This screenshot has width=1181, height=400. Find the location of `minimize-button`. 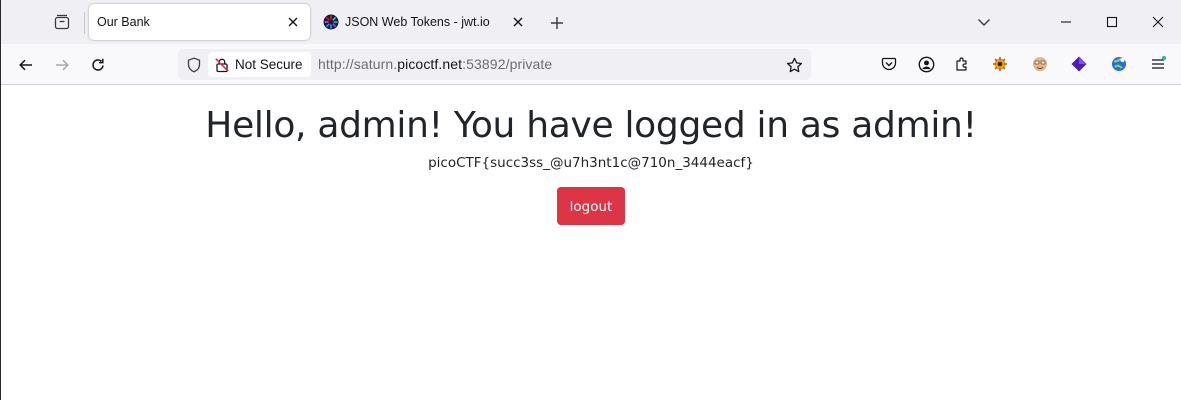

minimize-button is located at coordinates (1066, 22).